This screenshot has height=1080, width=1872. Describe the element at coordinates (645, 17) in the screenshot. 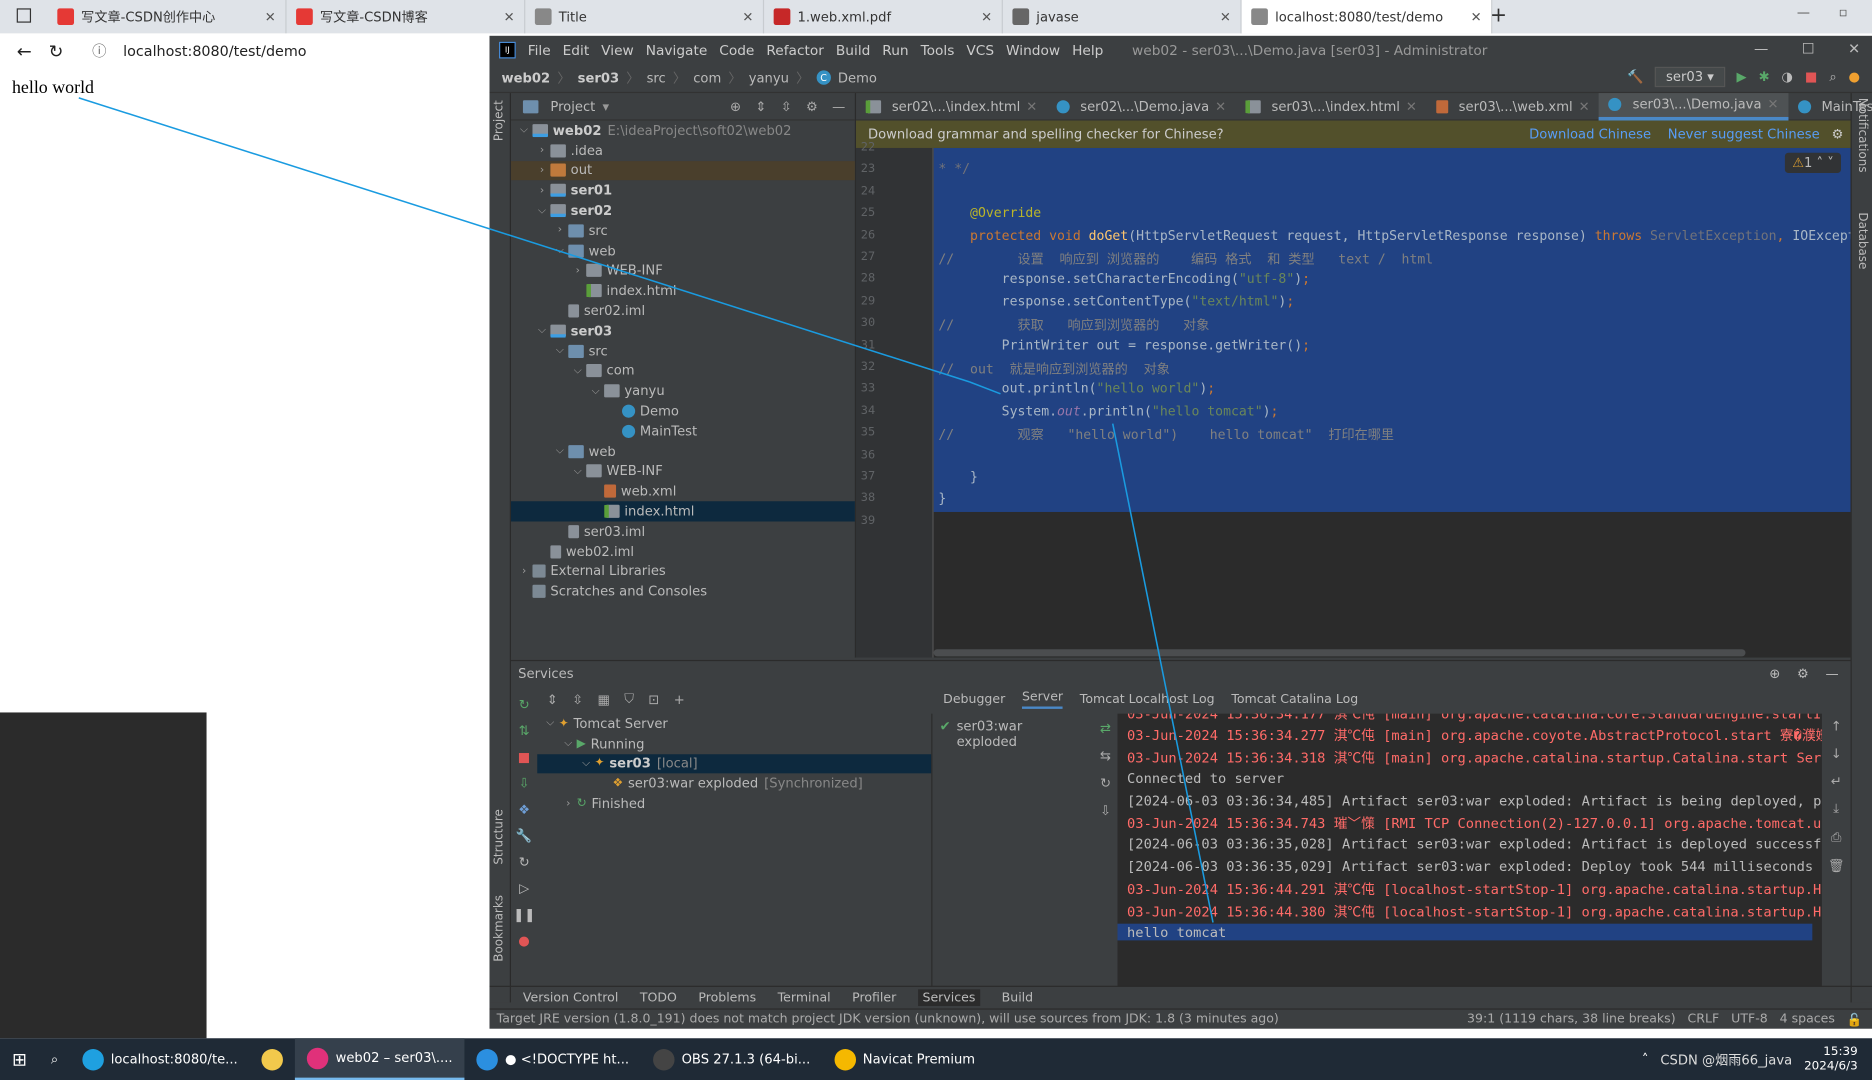

I see `browser-tab: Title ✕` at that location.